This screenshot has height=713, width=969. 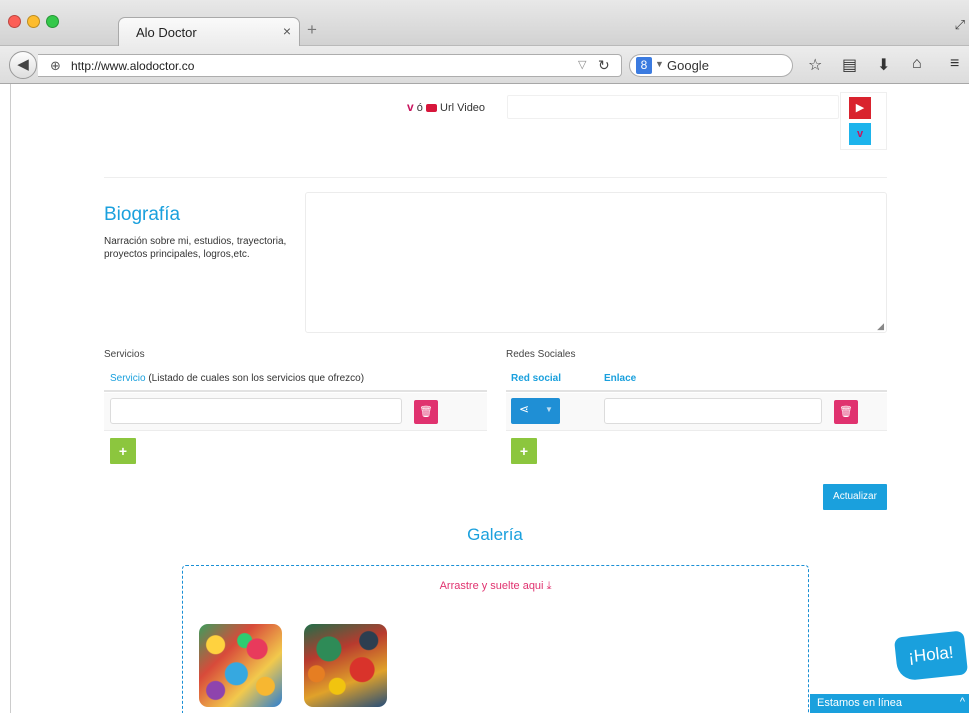 I want to click on back-button: ◀, so click(x=23, y=65).